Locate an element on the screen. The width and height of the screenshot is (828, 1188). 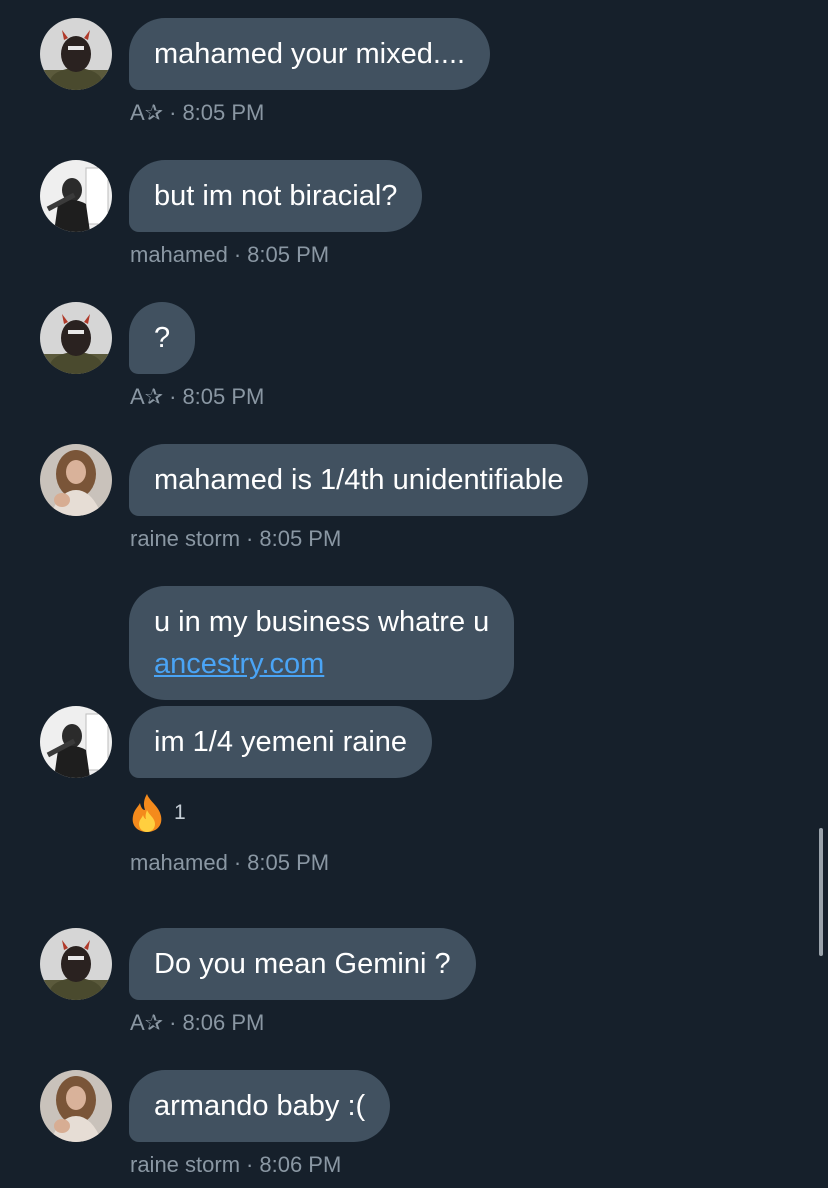
message-meta: A✰ · 8:06 PM is located at coordinates (197, 1023).